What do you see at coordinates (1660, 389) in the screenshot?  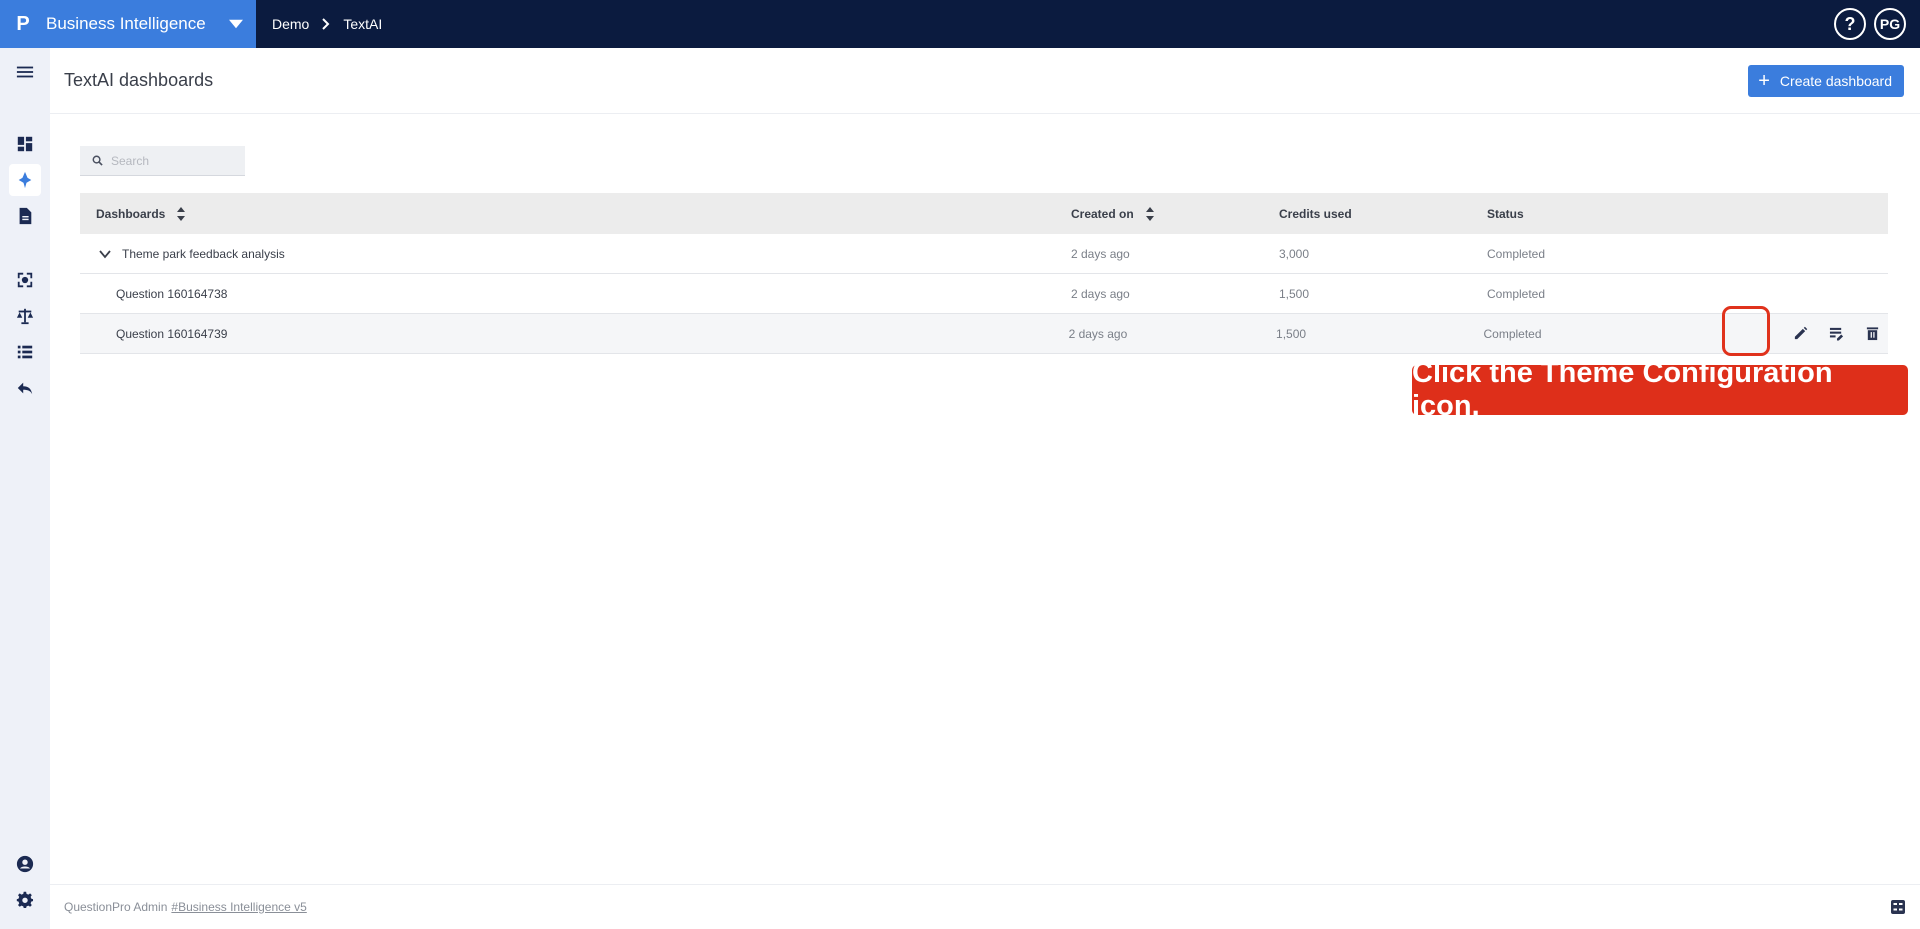 I see `instruction-callout: Click the Theme Configuration icon.` at bounding box center [1660, 389].